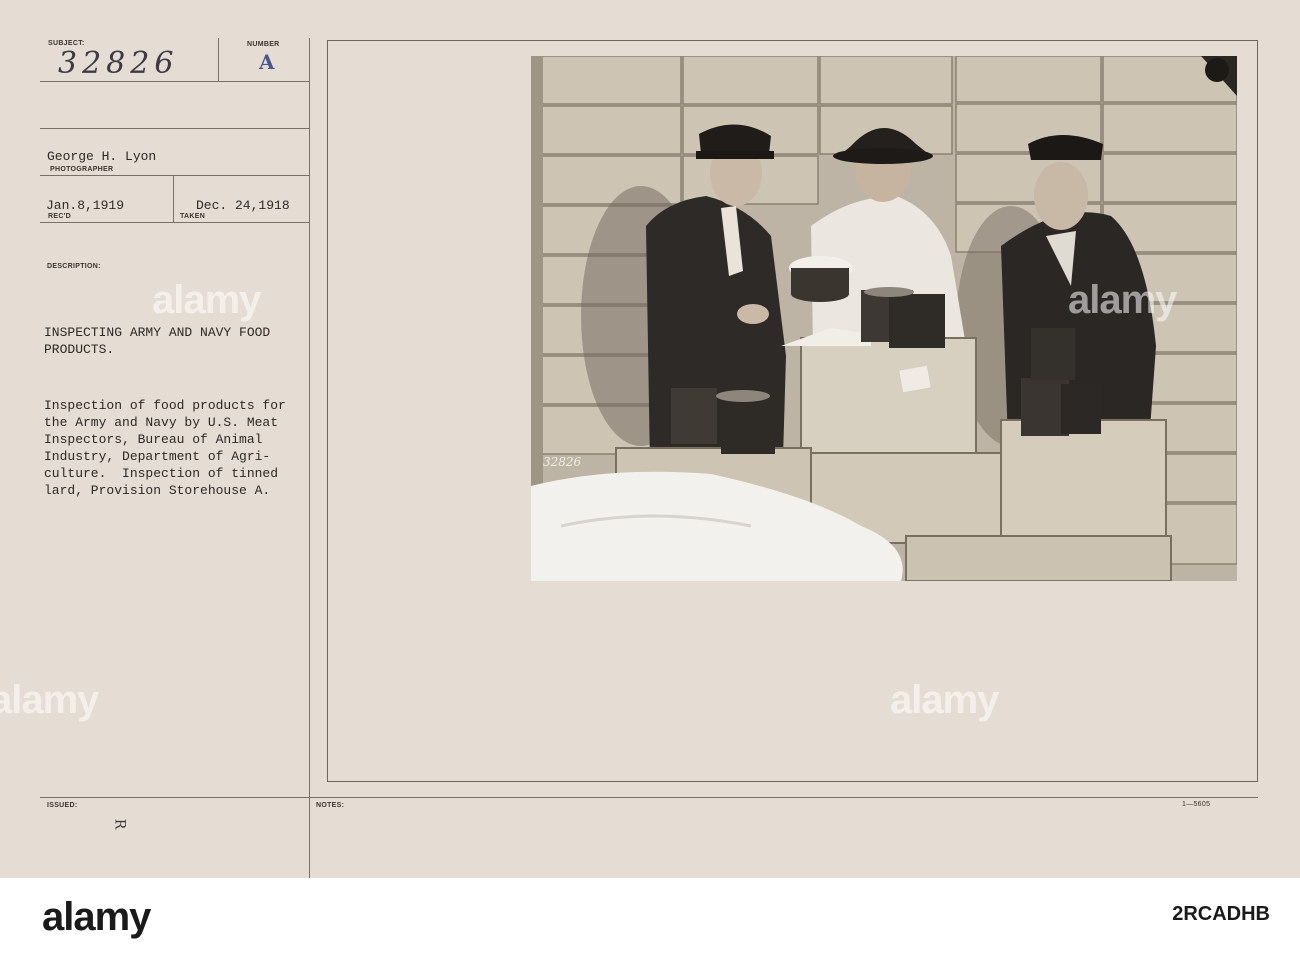 The image size is (1300, 966). Describe the element at coordinates (82, 169) in the screenshot. I see `photographer-label: PHOTOGRAPHER` at that location.